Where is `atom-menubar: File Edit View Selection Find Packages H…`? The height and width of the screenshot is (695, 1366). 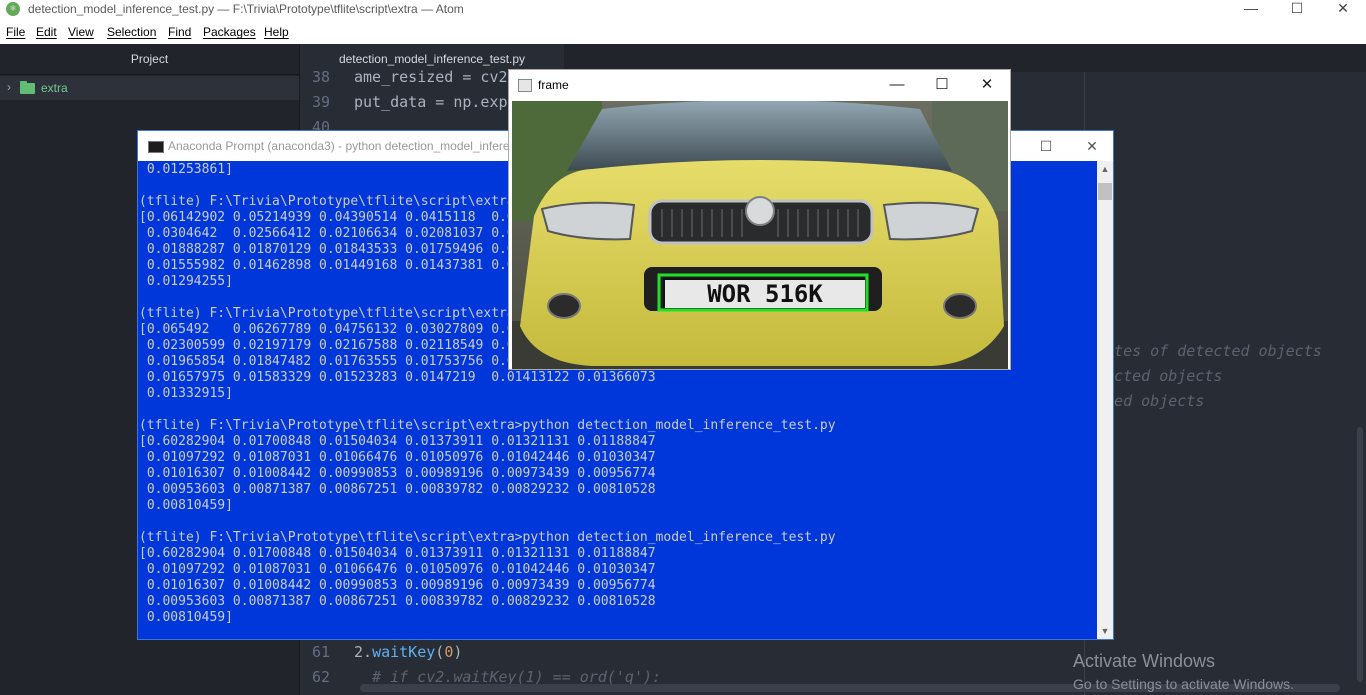
atom-menubar: File Edit View Selection Find Packages H… is located at coordinates (683, 32).